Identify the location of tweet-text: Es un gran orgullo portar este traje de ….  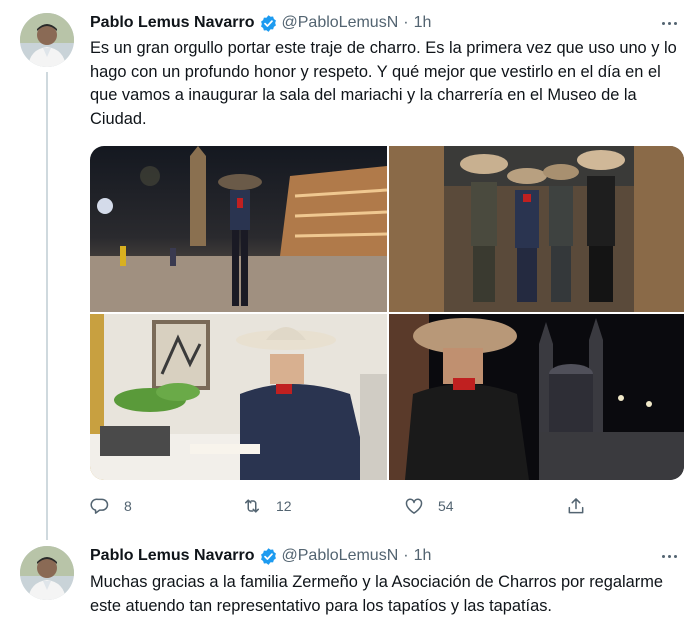
(383, 83).